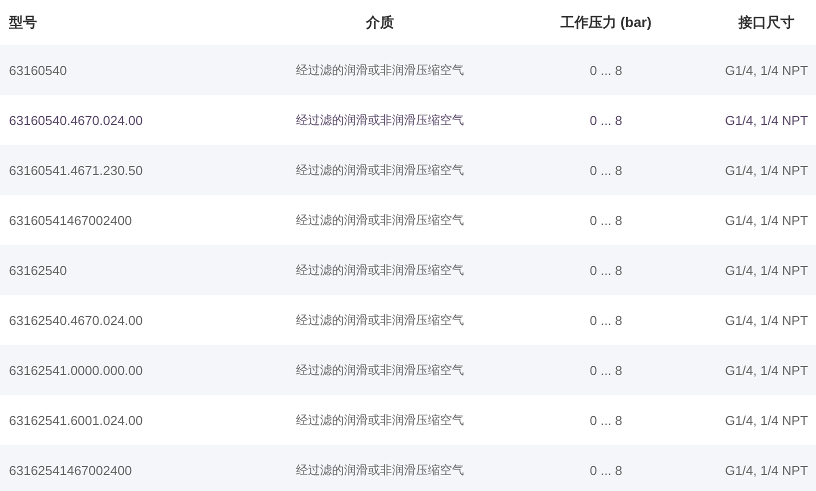 The image size is (816, 491). Describe the element at coordinates (70, 470) in the screenshot. I see `model-link: 63162541467002400` at that location.